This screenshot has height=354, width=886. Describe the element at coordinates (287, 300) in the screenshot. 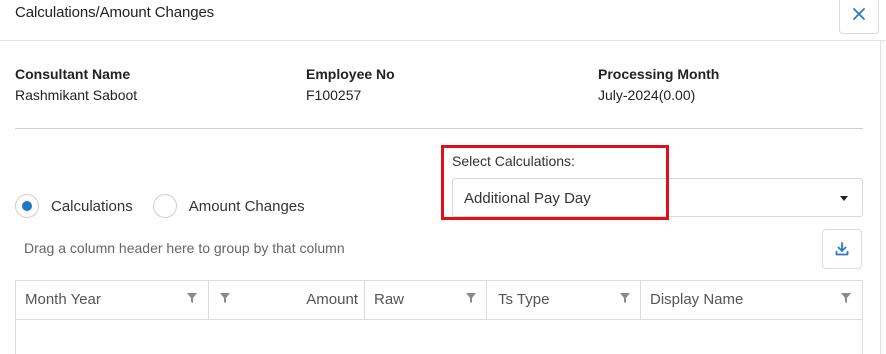

I see `column-header-amount: Amount` at that location.